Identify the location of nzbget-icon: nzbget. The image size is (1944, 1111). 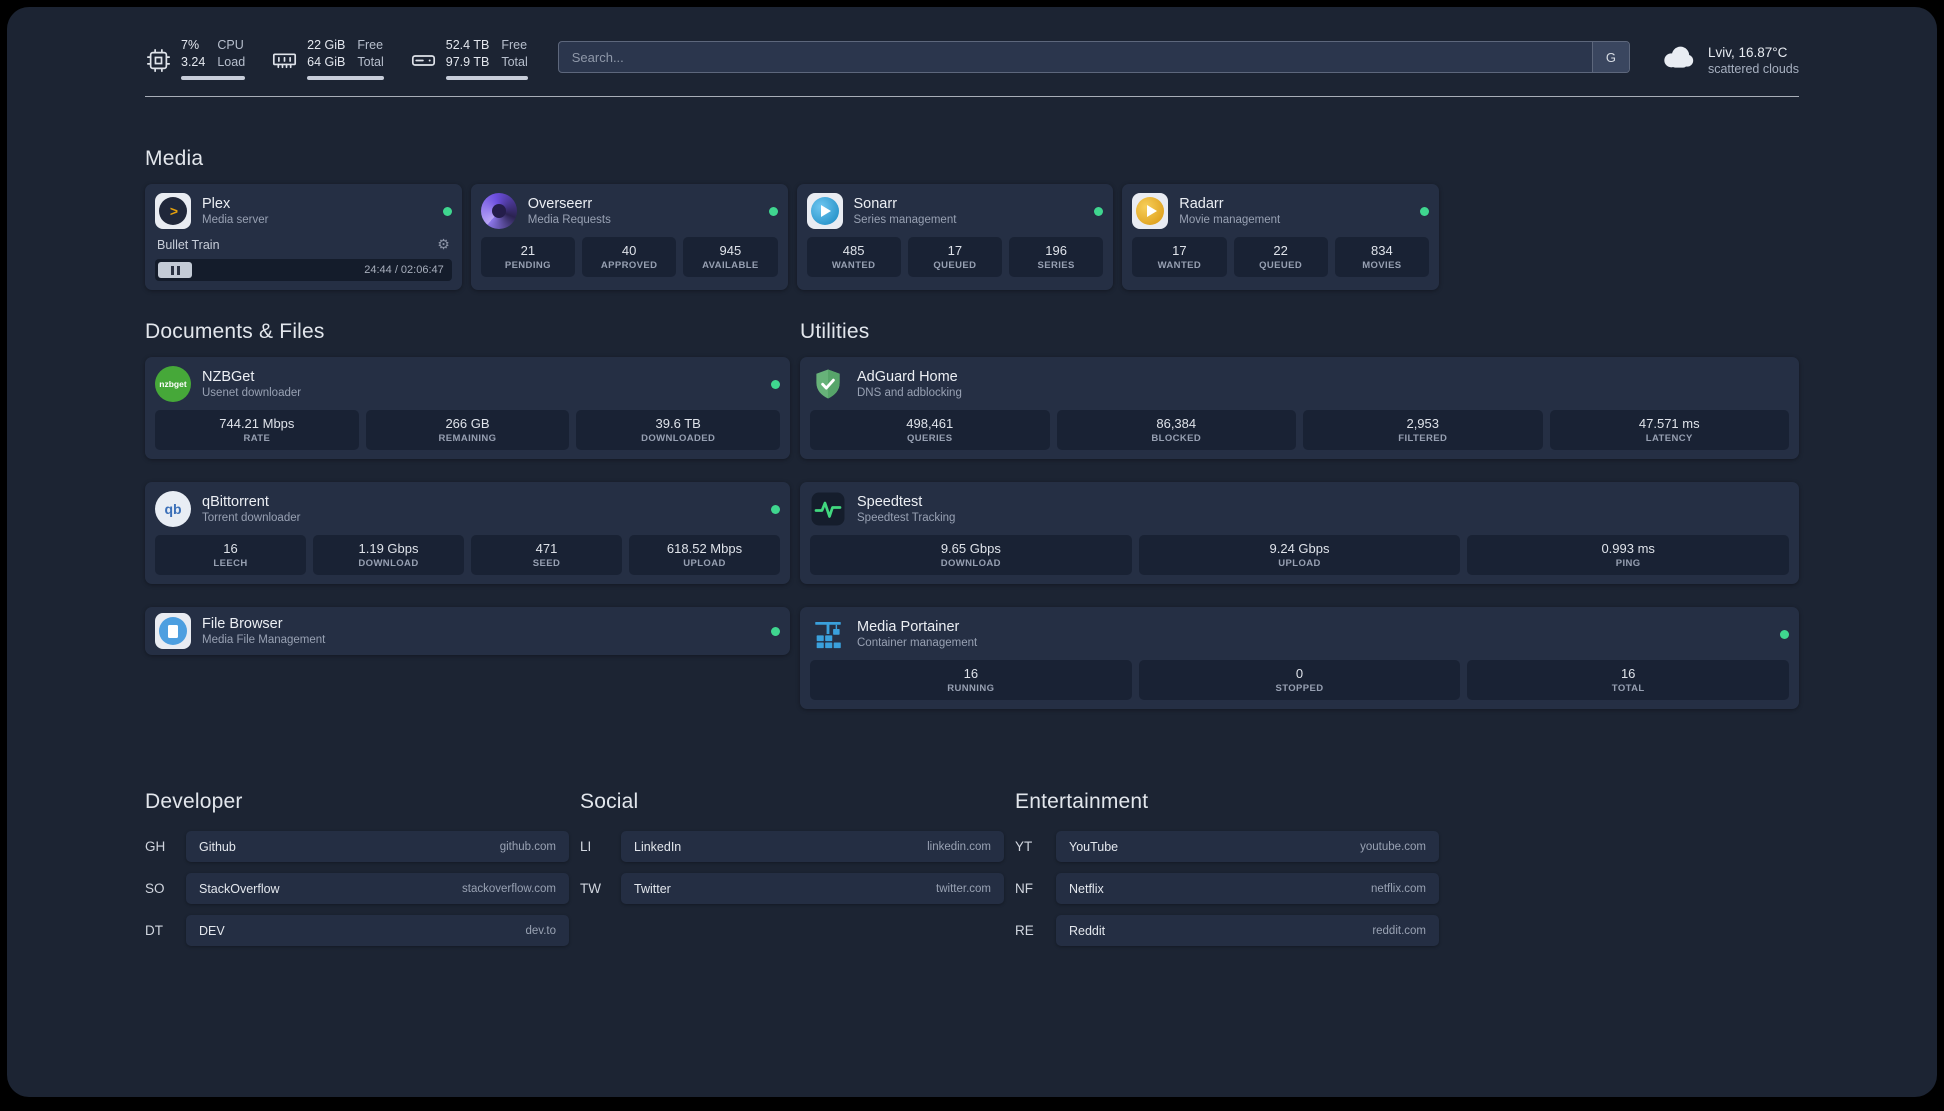
(173, 384).